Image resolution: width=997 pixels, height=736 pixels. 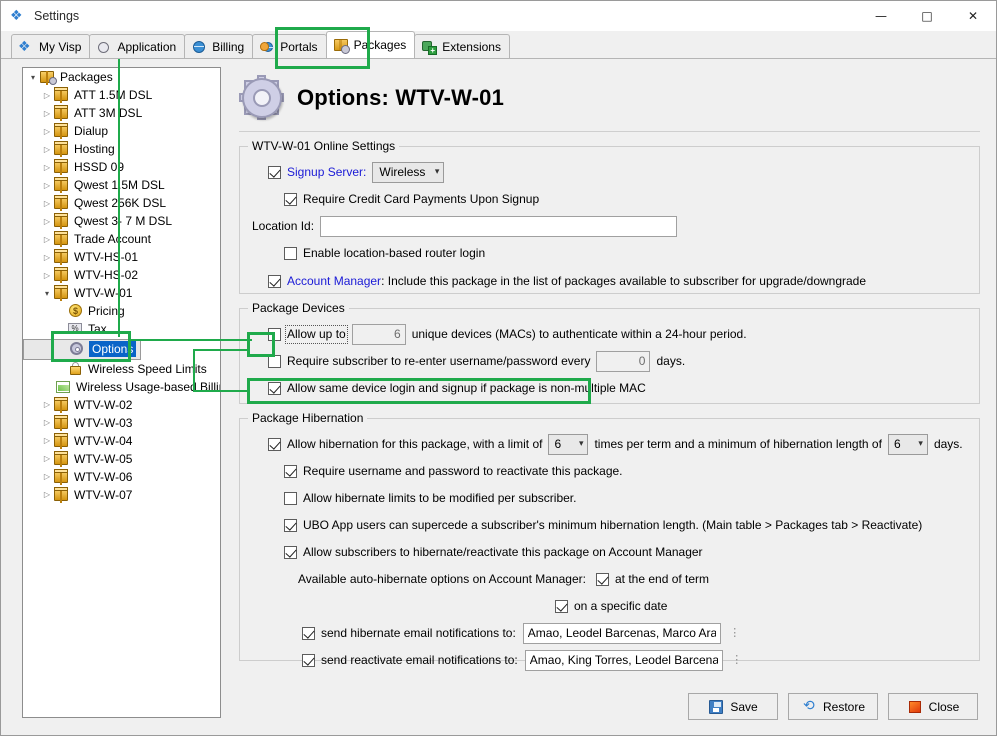 What do you see at coordinates (274, 334) in the screenshot?
I see `allow-up-to-checkbox` at bounding box center [274, 334].